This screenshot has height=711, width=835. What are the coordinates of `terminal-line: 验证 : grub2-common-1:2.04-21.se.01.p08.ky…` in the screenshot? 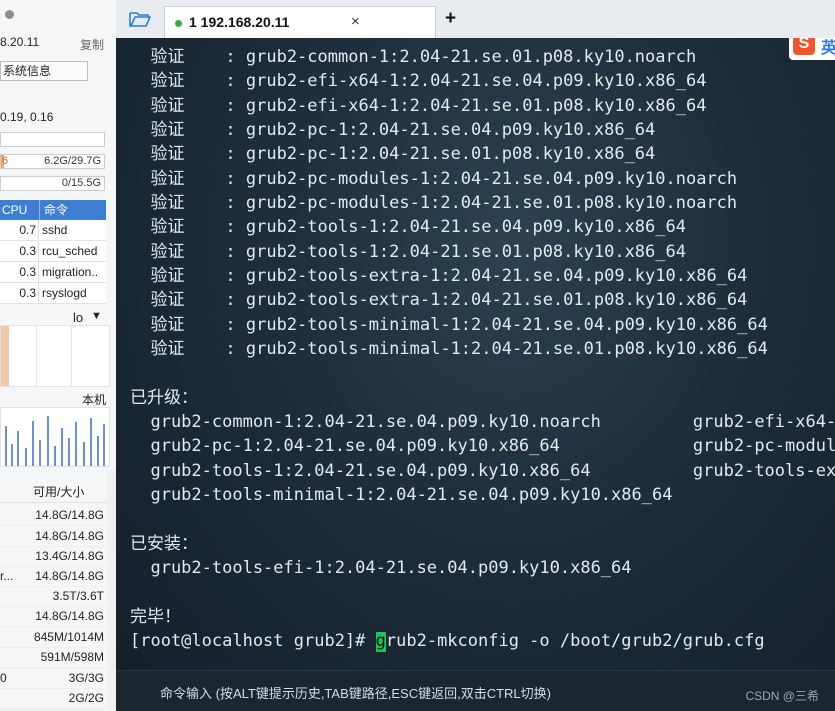 It's located at (413, 57).